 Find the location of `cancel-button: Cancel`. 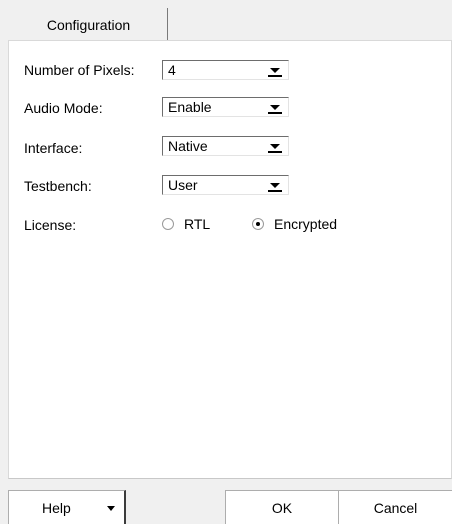

cancel-button: Cancel is located at coordinates (395, 507).